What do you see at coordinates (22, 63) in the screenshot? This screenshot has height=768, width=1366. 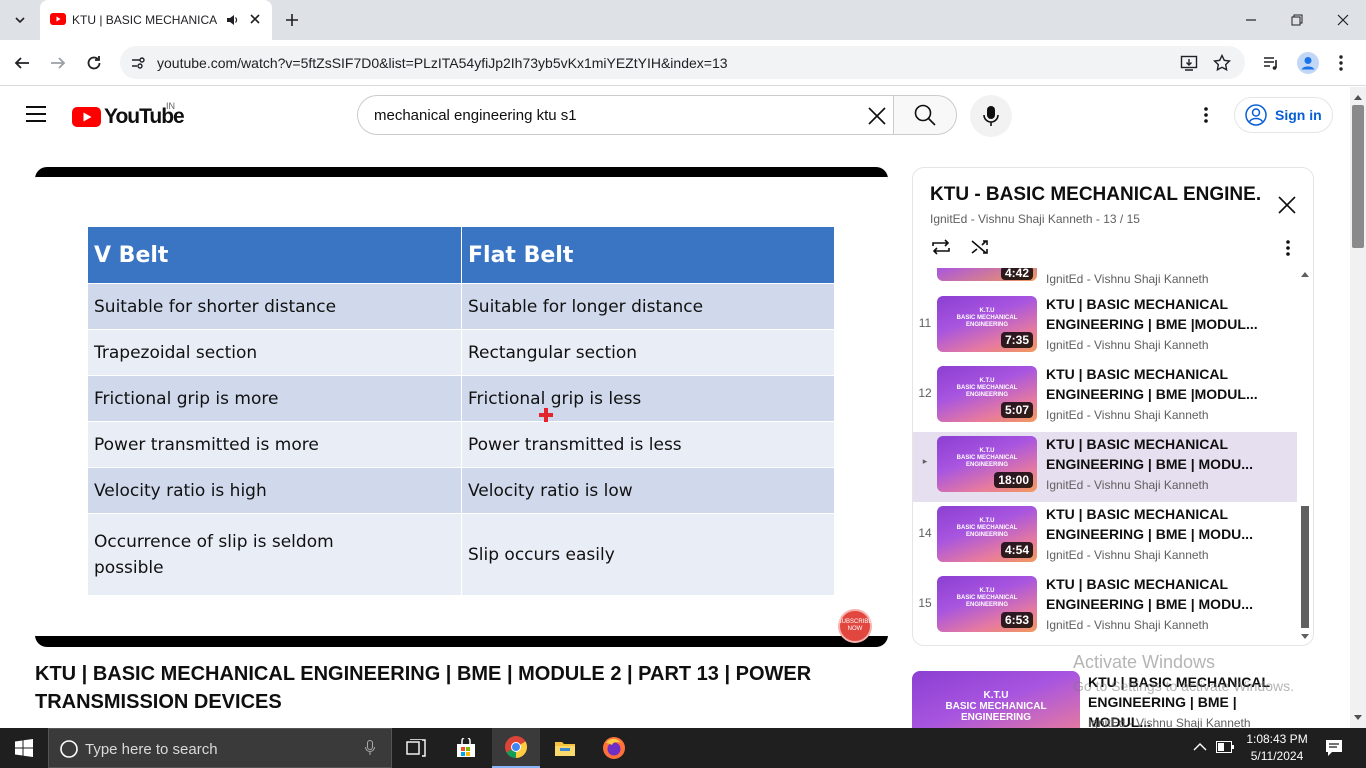 I see `back-icon` at bounding box center [22, 63].